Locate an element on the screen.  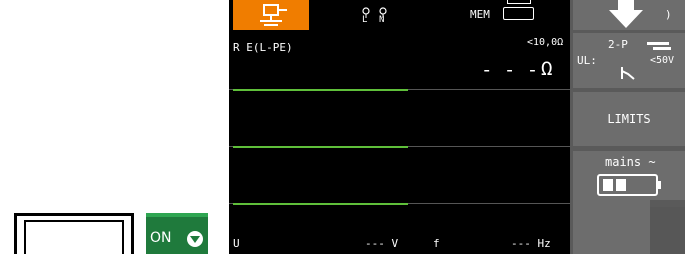
mode-label: 2-P is located at coordinates (618, 44).